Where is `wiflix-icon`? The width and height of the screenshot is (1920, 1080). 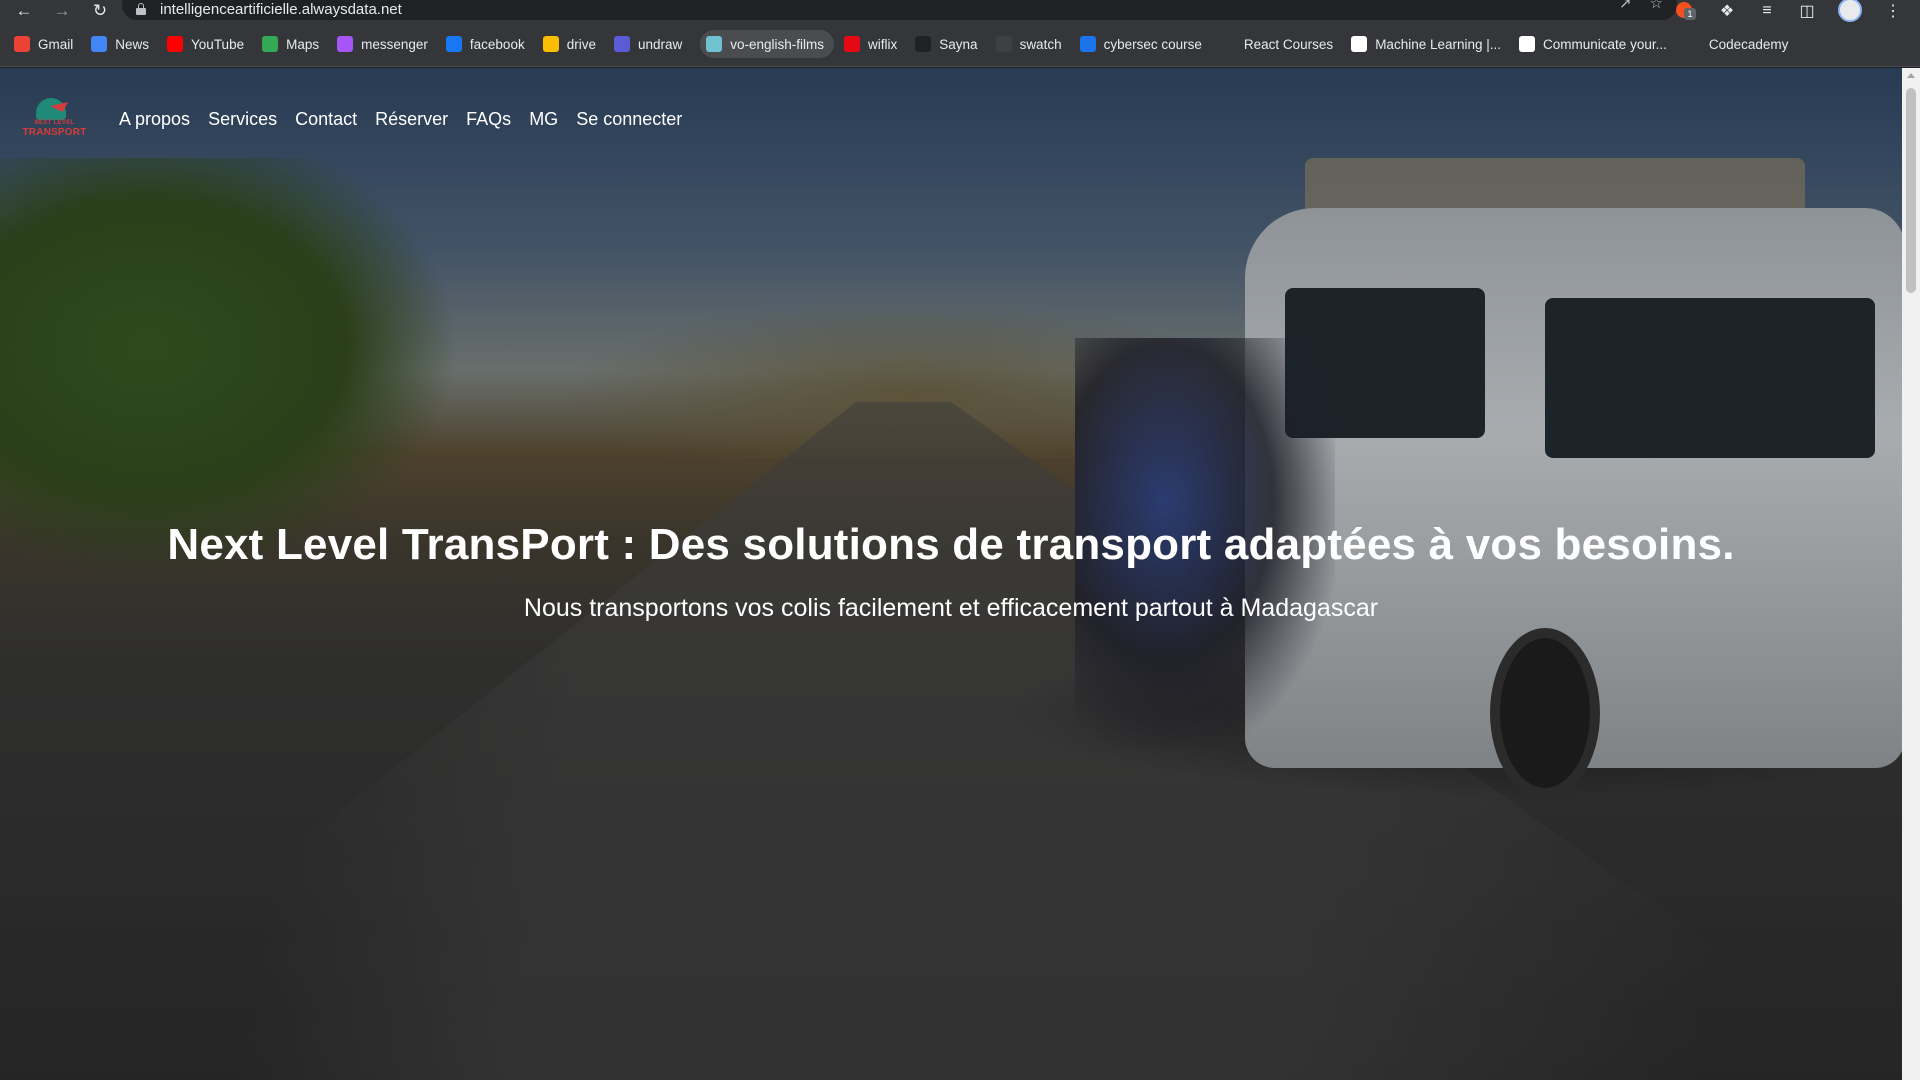 wiflix-icon is located at coordinates (852, 44).